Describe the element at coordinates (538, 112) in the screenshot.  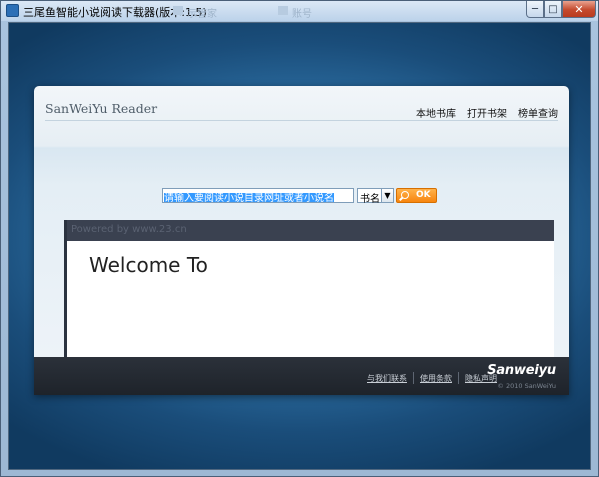
I see `nav-ranking-query: 榜单查询` at that location.